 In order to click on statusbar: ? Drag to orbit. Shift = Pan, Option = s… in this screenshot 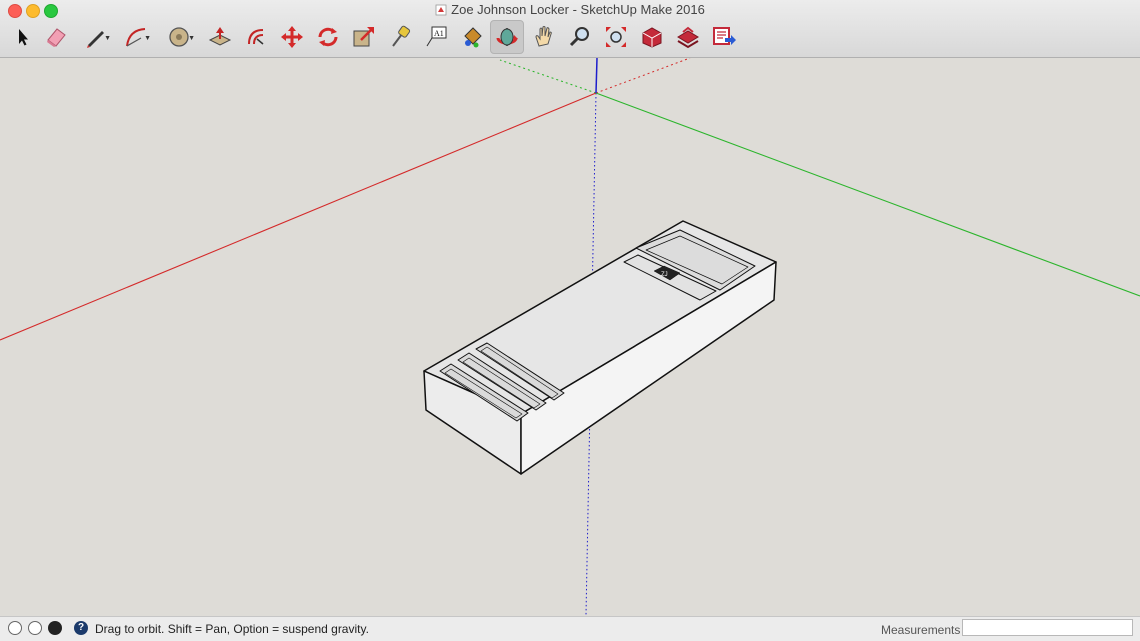, I will do `click(570, 628)`.